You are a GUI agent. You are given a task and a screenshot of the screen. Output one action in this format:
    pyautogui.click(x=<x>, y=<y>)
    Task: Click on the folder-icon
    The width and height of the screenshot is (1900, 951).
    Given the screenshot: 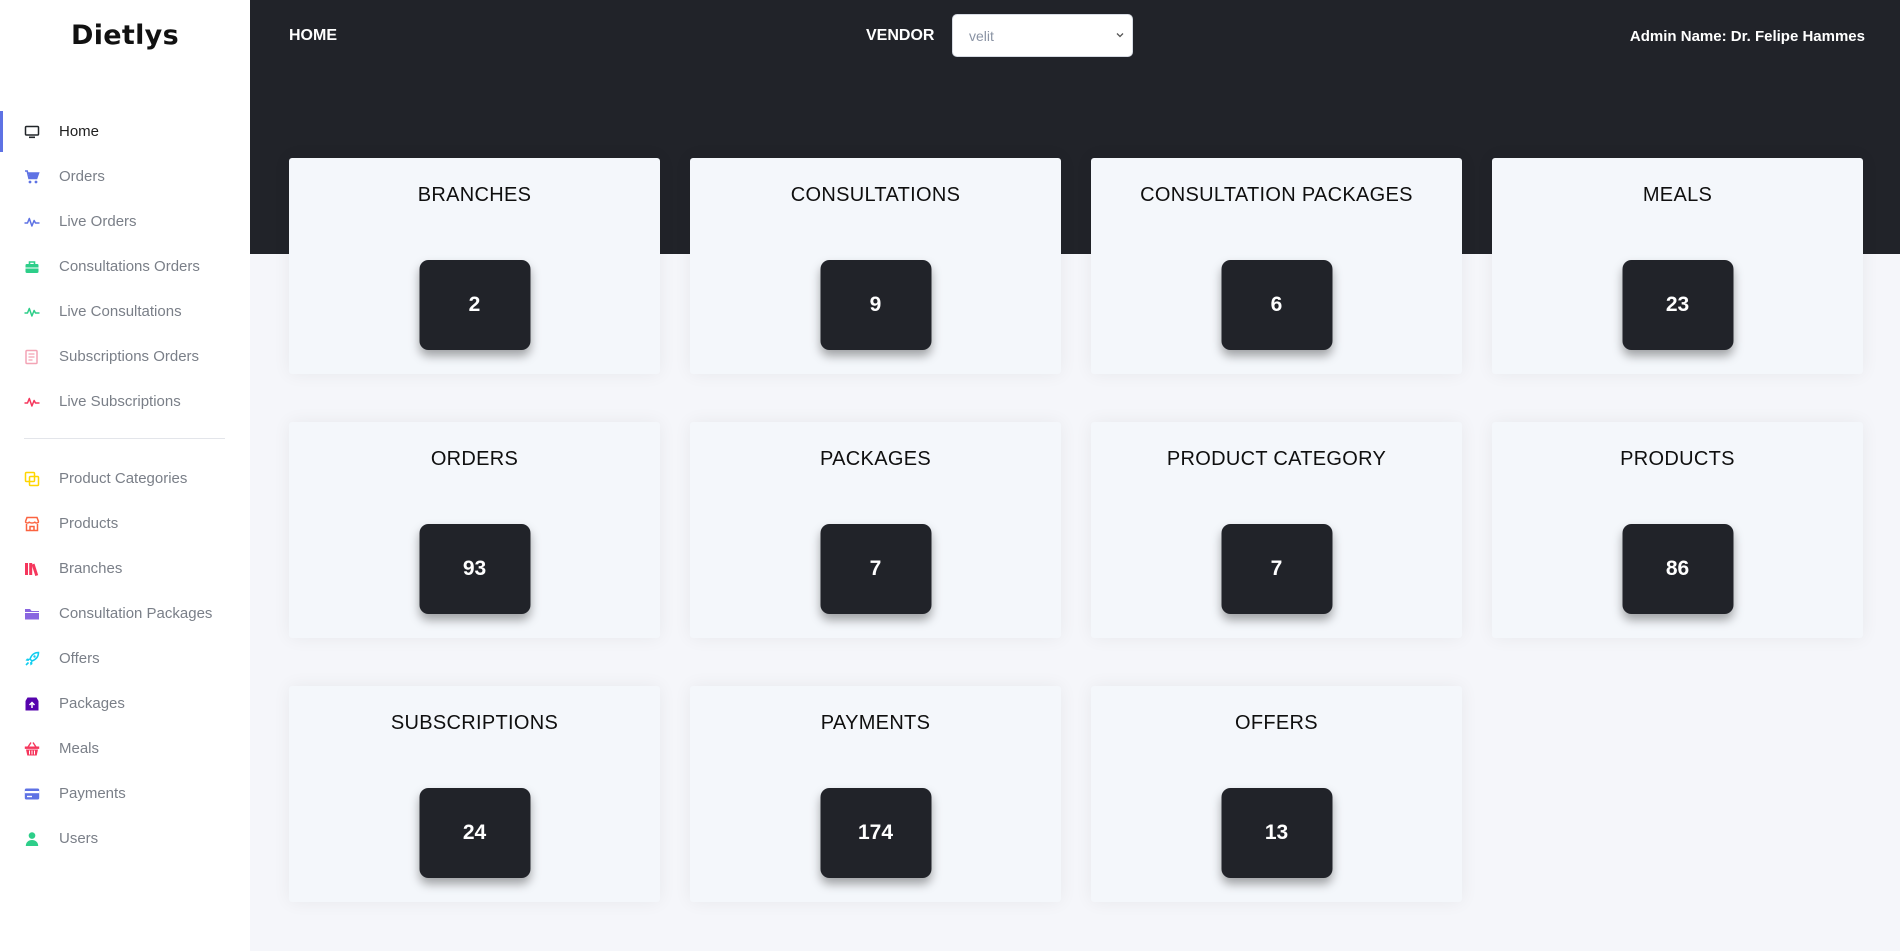 What is the action you would take?
    pyautogui.click(x=32, y=614)
    